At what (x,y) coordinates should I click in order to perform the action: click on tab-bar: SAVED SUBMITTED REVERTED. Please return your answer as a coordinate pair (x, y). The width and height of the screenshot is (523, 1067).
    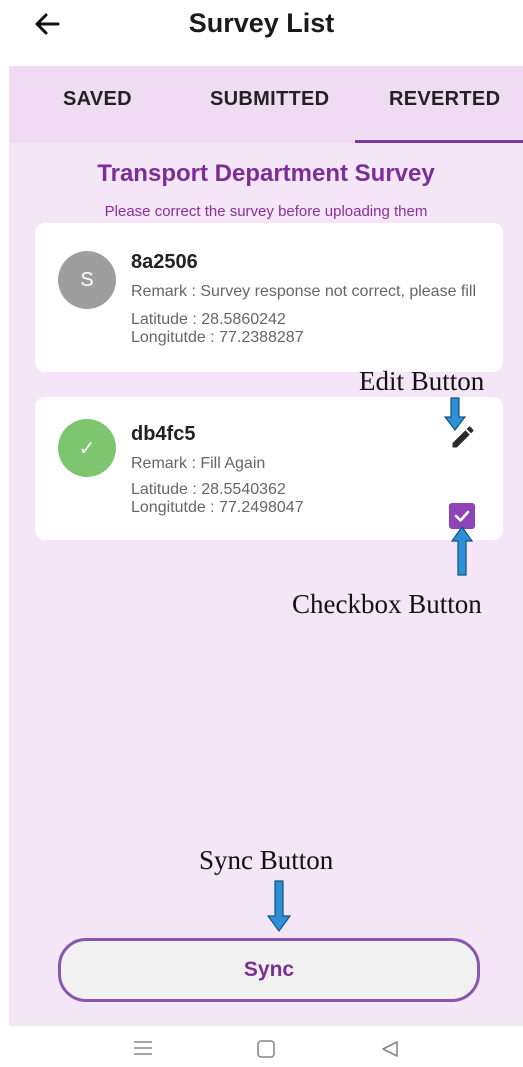
    Looking at the image, I should click on (266, 104).